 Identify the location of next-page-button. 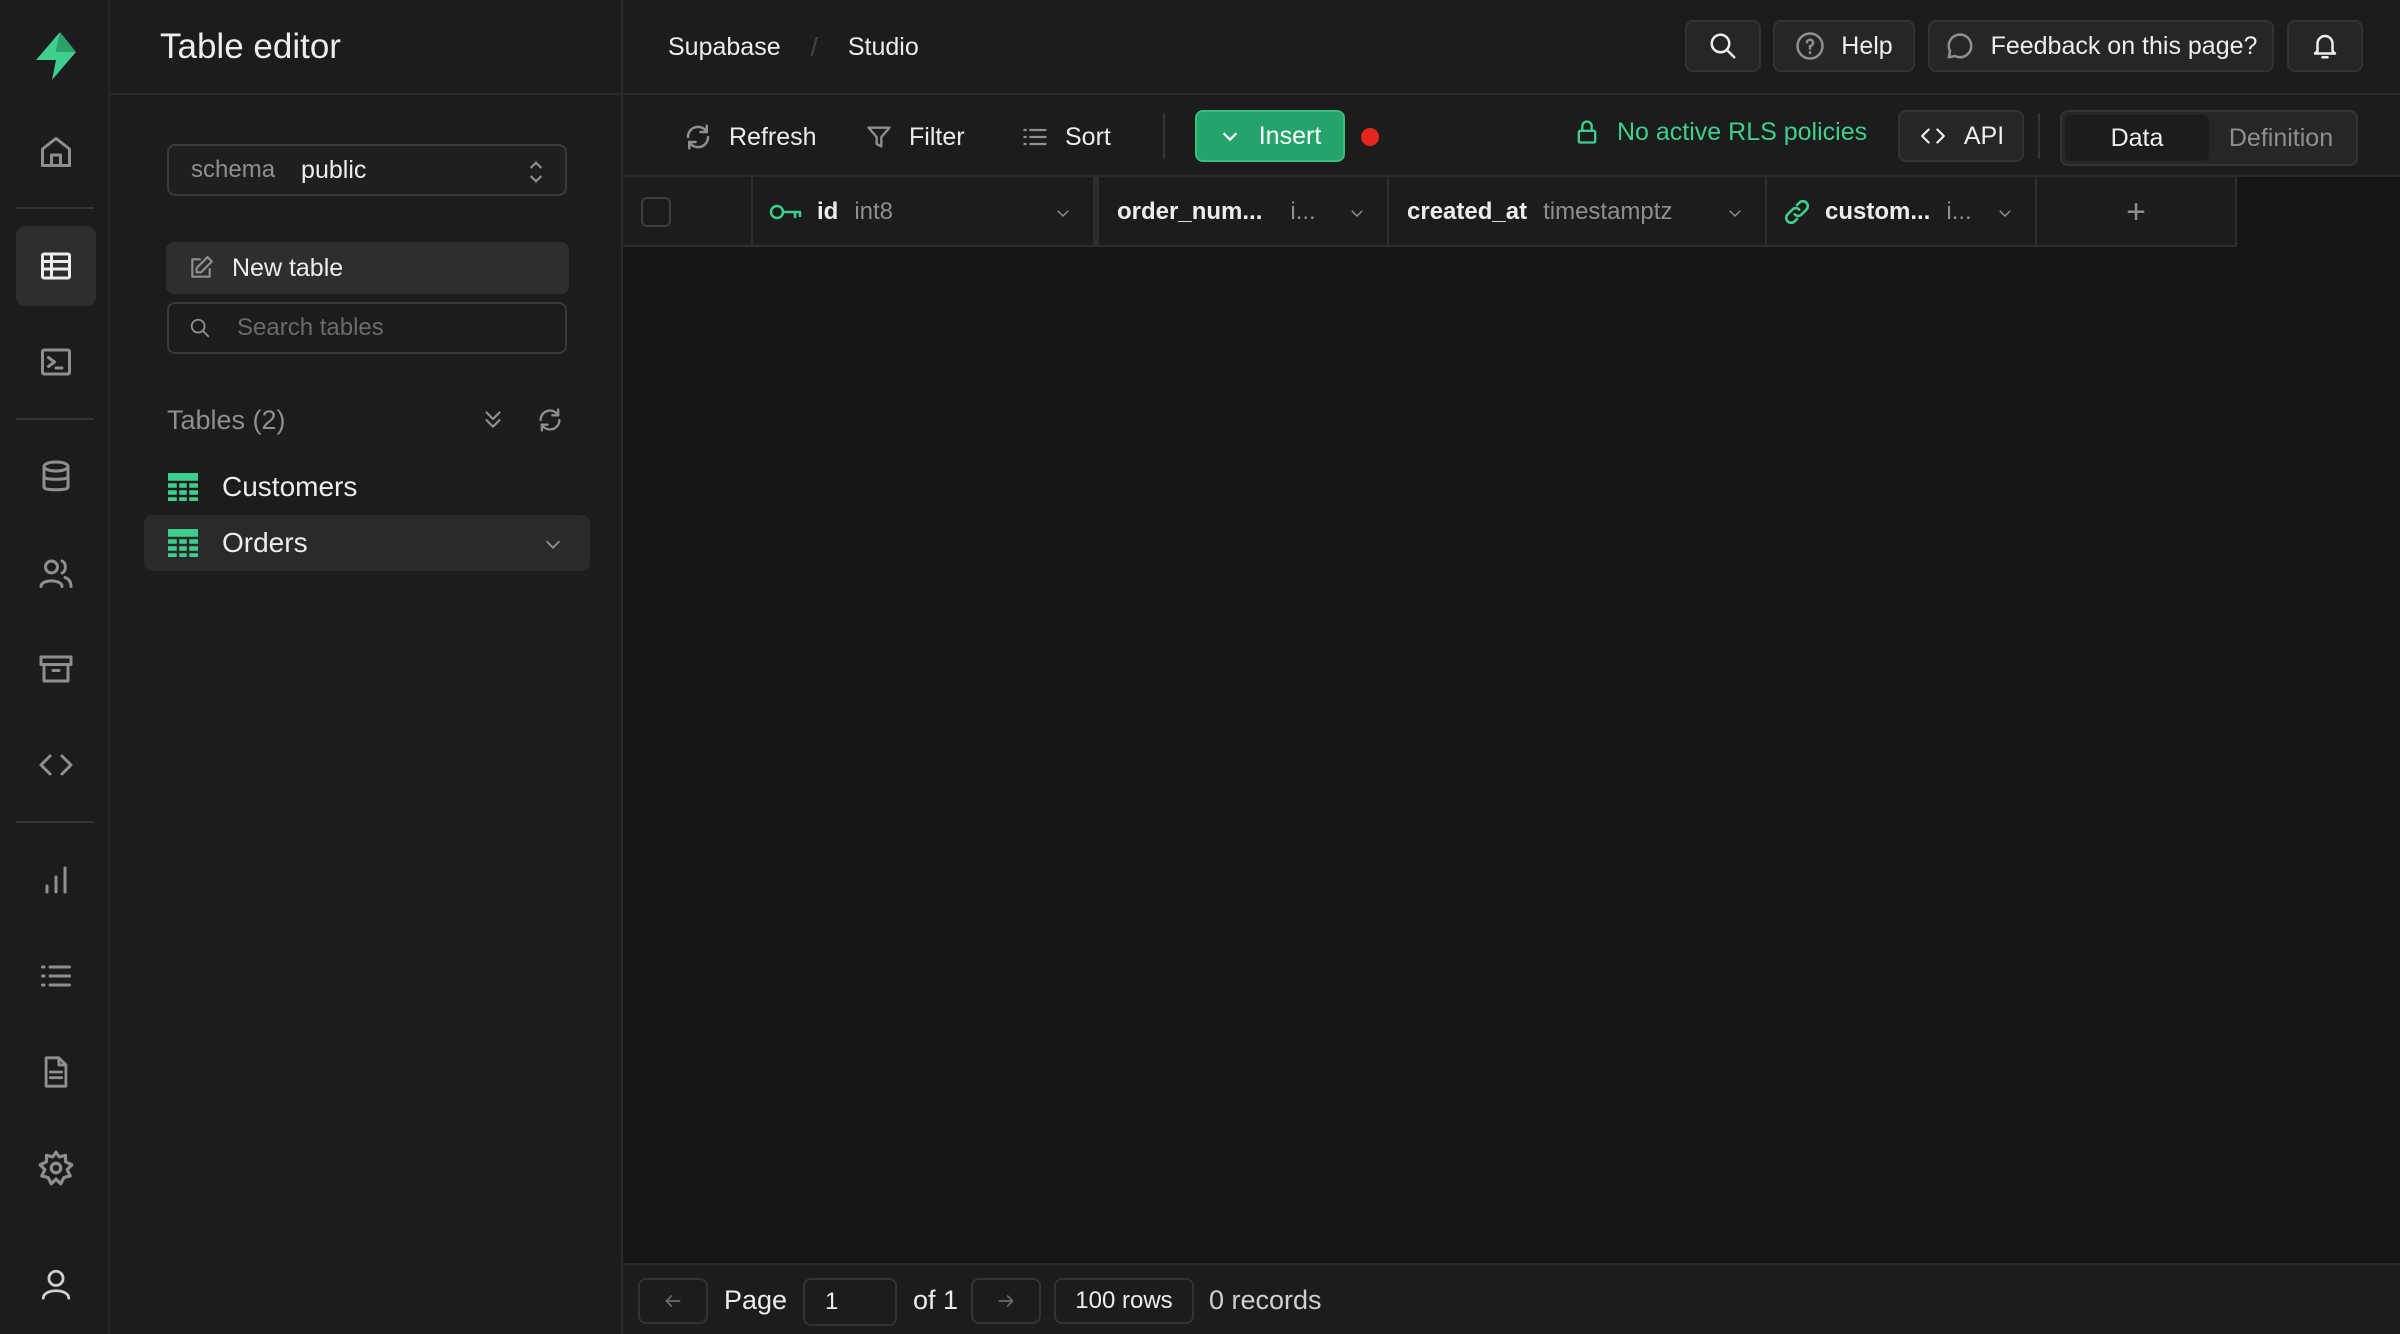
(1006, 1301).